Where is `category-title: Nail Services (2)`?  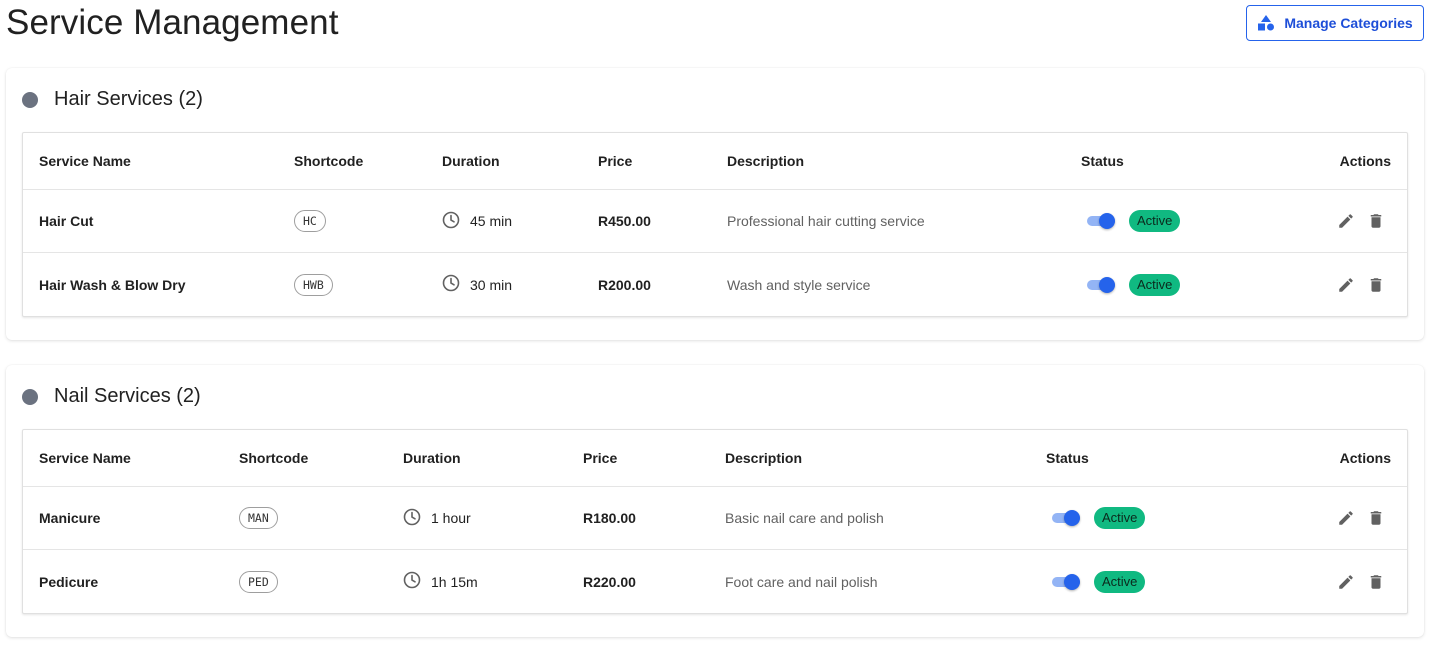
category-title: Nail Services (2) is located at coordinates (127, 396).